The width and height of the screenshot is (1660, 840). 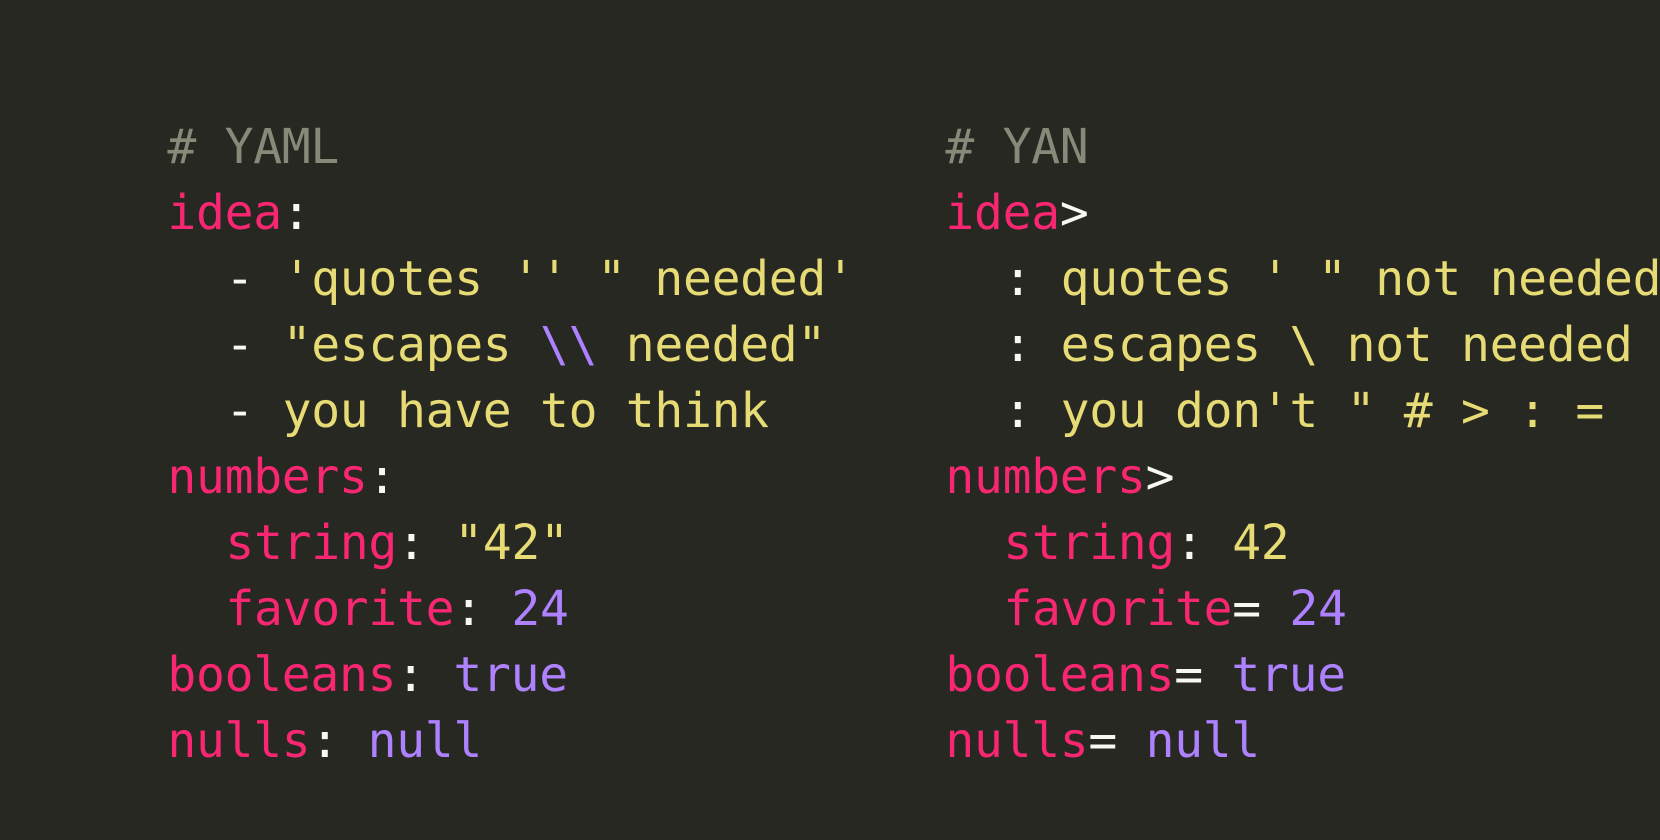 I want to click on yaml-favorite-value: 24, so click(x=540, y=609).